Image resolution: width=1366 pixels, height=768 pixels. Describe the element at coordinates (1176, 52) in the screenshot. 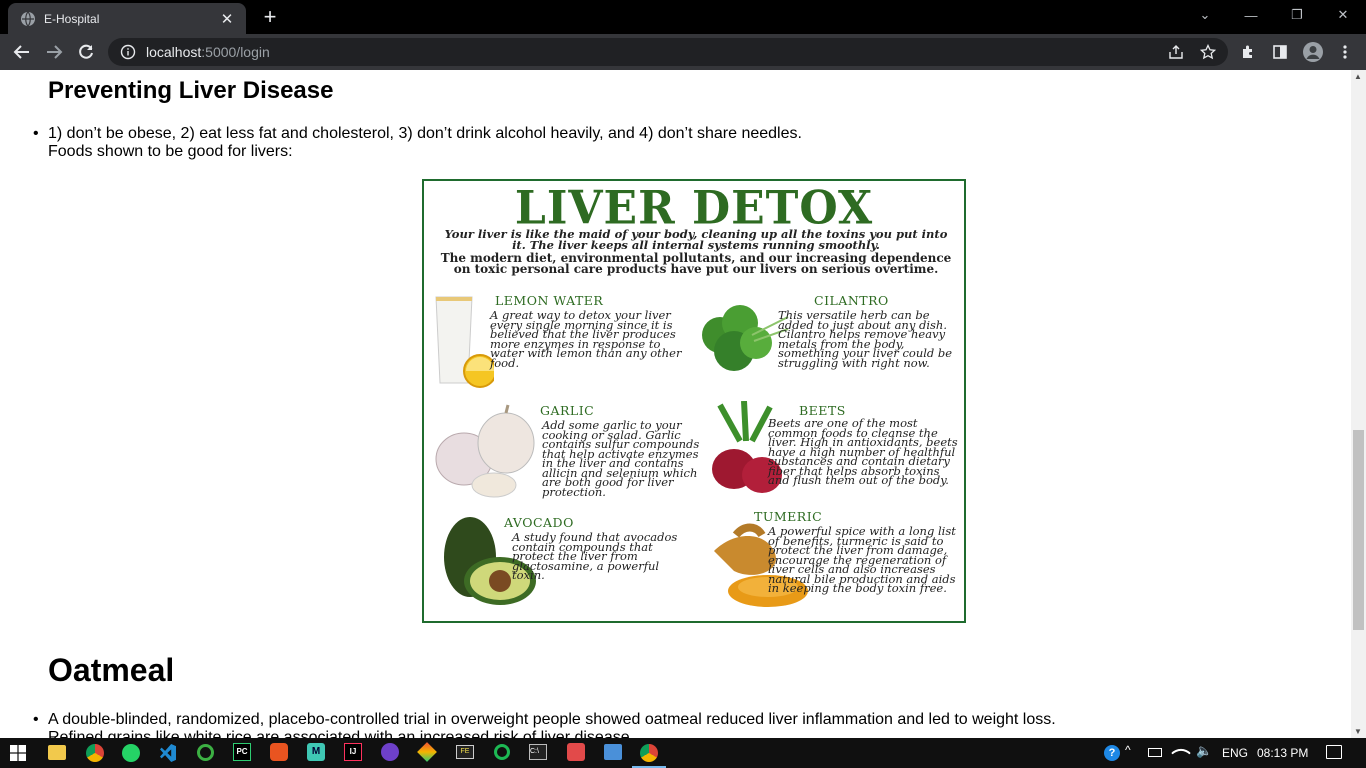

I see `share-icon` at that location.